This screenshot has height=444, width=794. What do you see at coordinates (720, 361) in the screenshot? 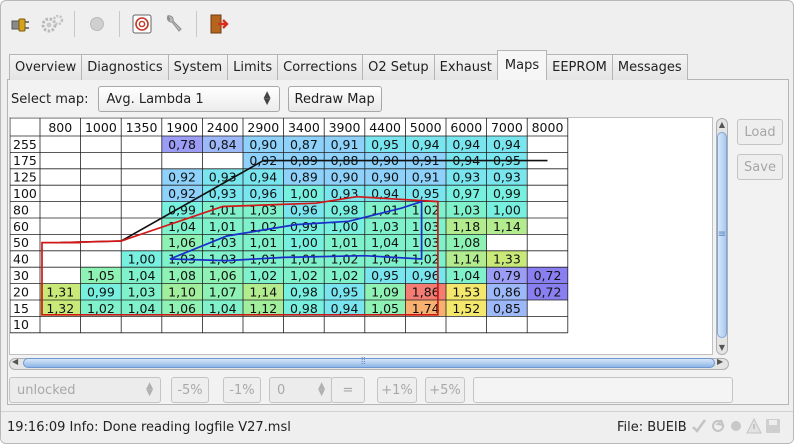
I see `scroll-right-icon: ▶` at bounding box center [720, 361].